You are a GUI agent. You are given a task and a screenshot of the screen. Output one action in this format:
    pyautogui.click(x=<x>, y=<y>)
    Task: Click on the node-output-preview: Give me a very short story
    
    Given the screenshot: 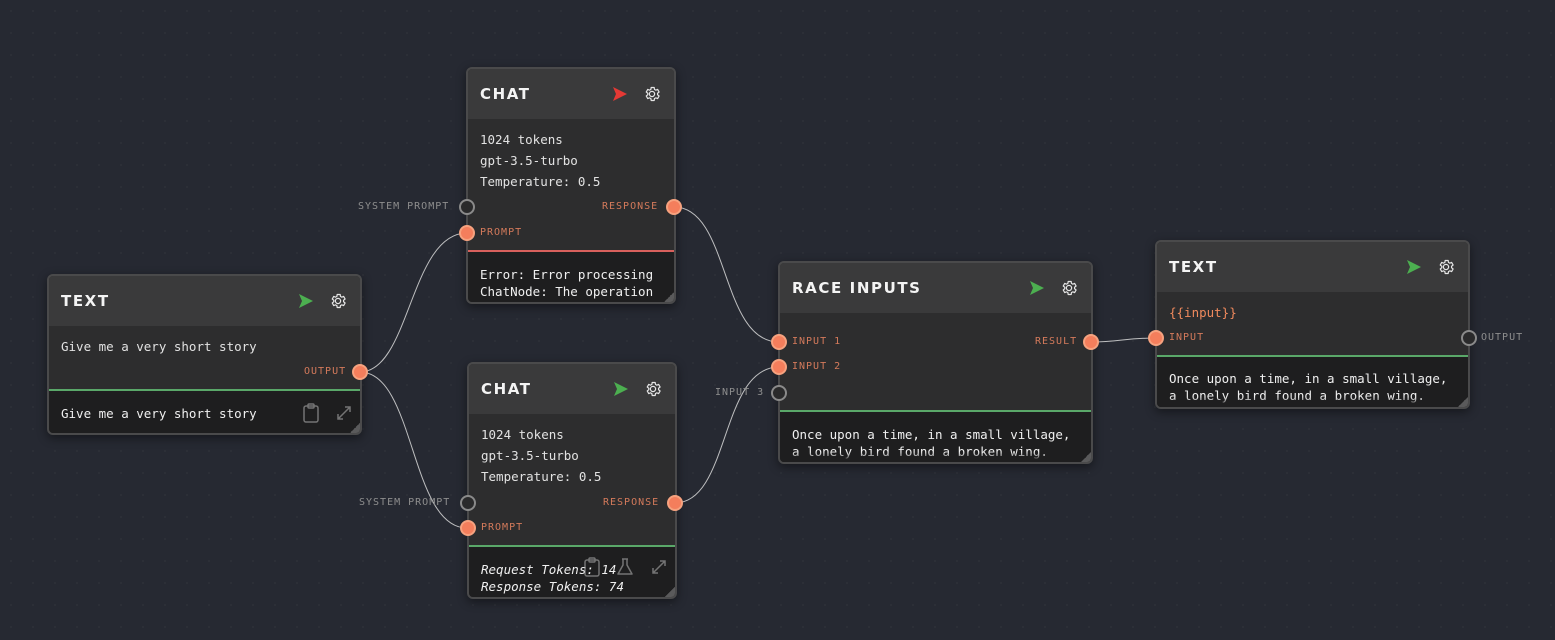 What is the action you would take?
    pyautogui.click(x=204, y=412)
    